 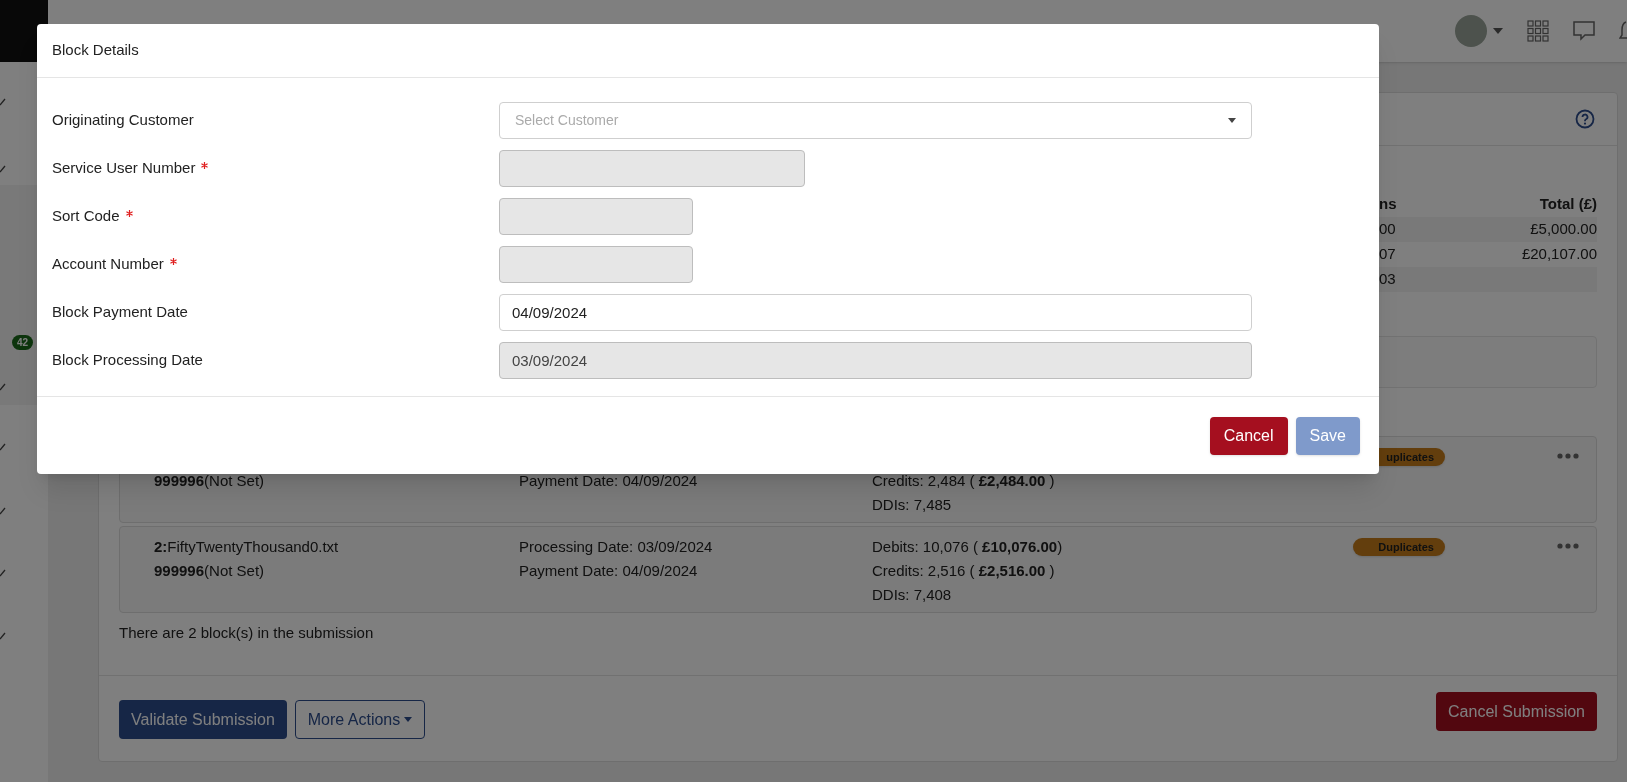 What do you see at coordinates (124, 168) in the screenshot?
I see `field-label: Service User Number` at bounding box center [124, 168].